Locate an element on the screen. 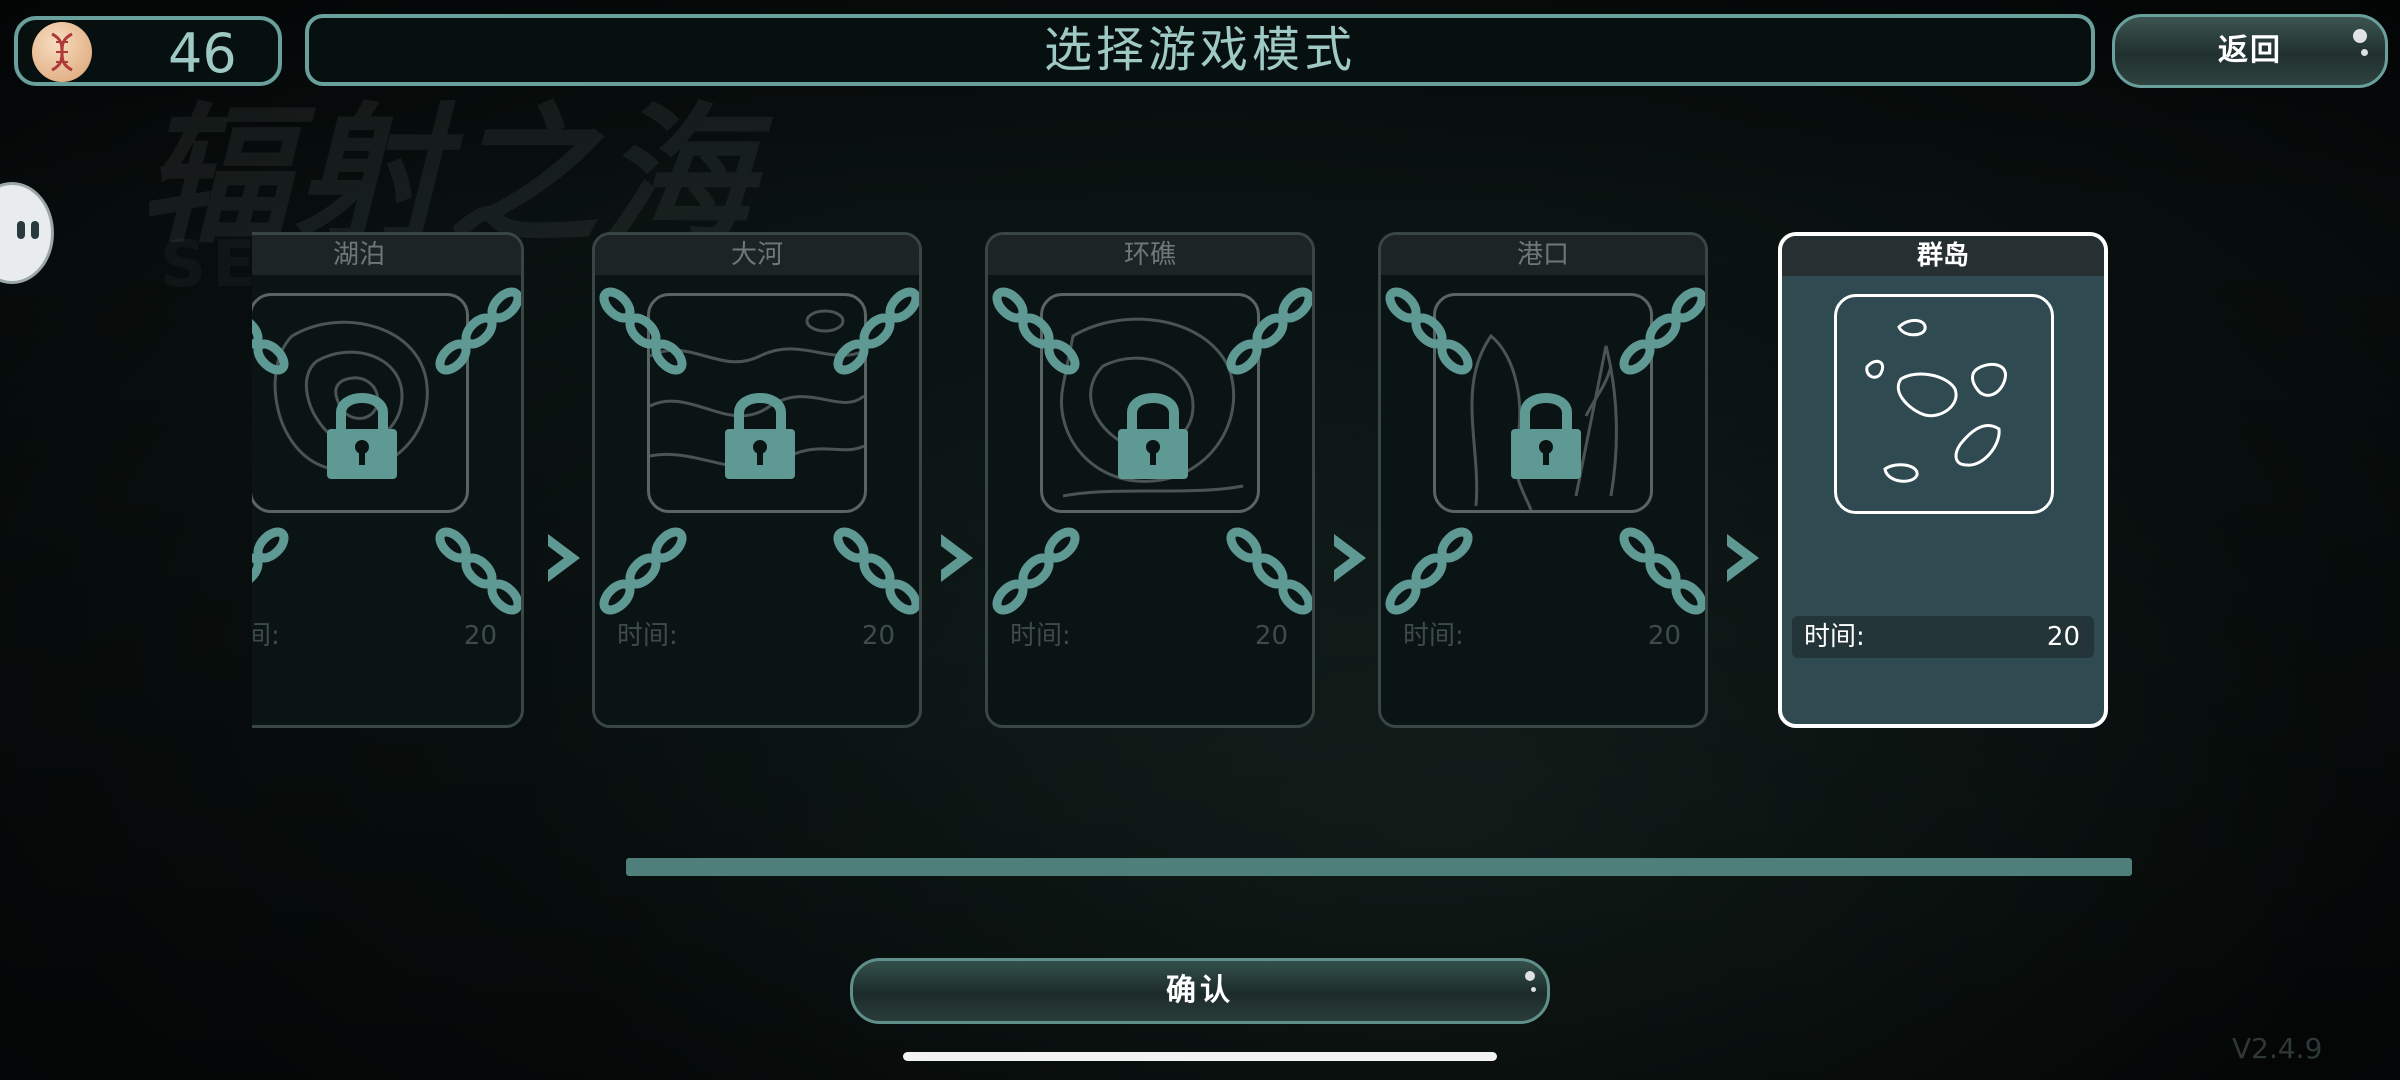  archipelago-map-icon is located at coordinates (1944, 404).